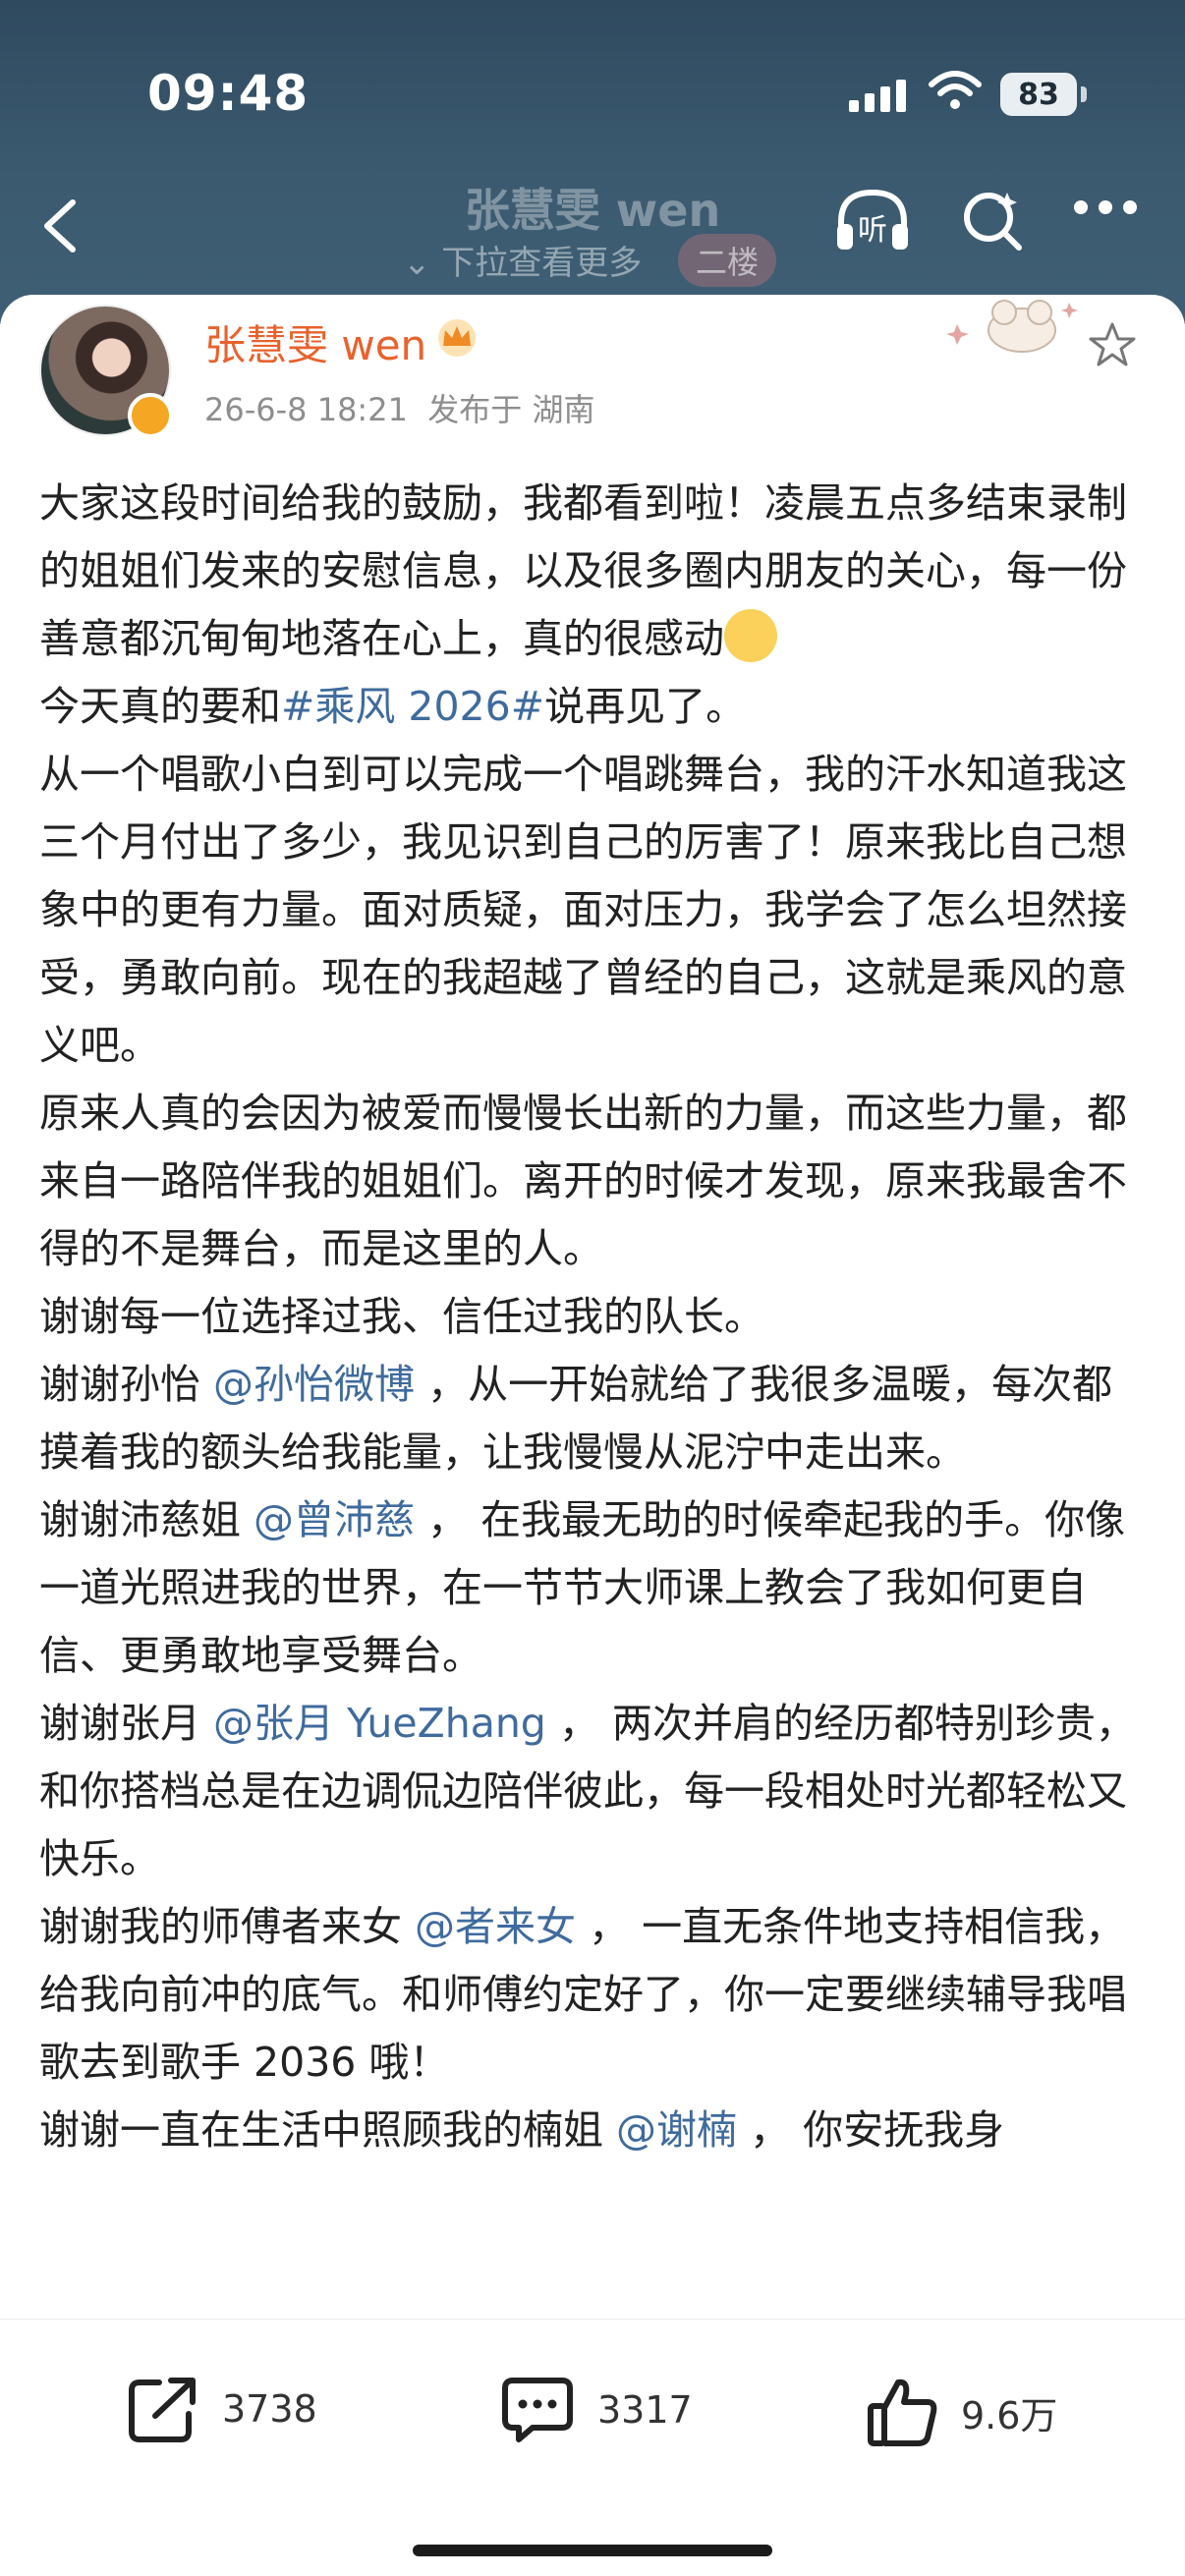 The height and width of the screenshot is (2576, 1185). Describe the element at coordinates (1112, 344) in the screenshot. I see `favorite-star-icon` at that location.